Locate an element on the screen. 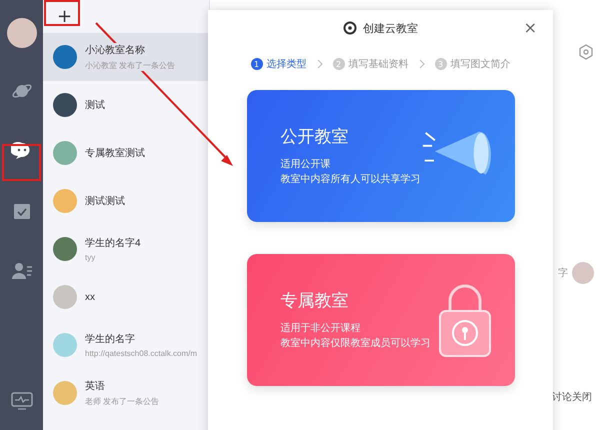 The height and width of the screenshot is (430, 600). add-button: + is located at coordinates (64, 16).